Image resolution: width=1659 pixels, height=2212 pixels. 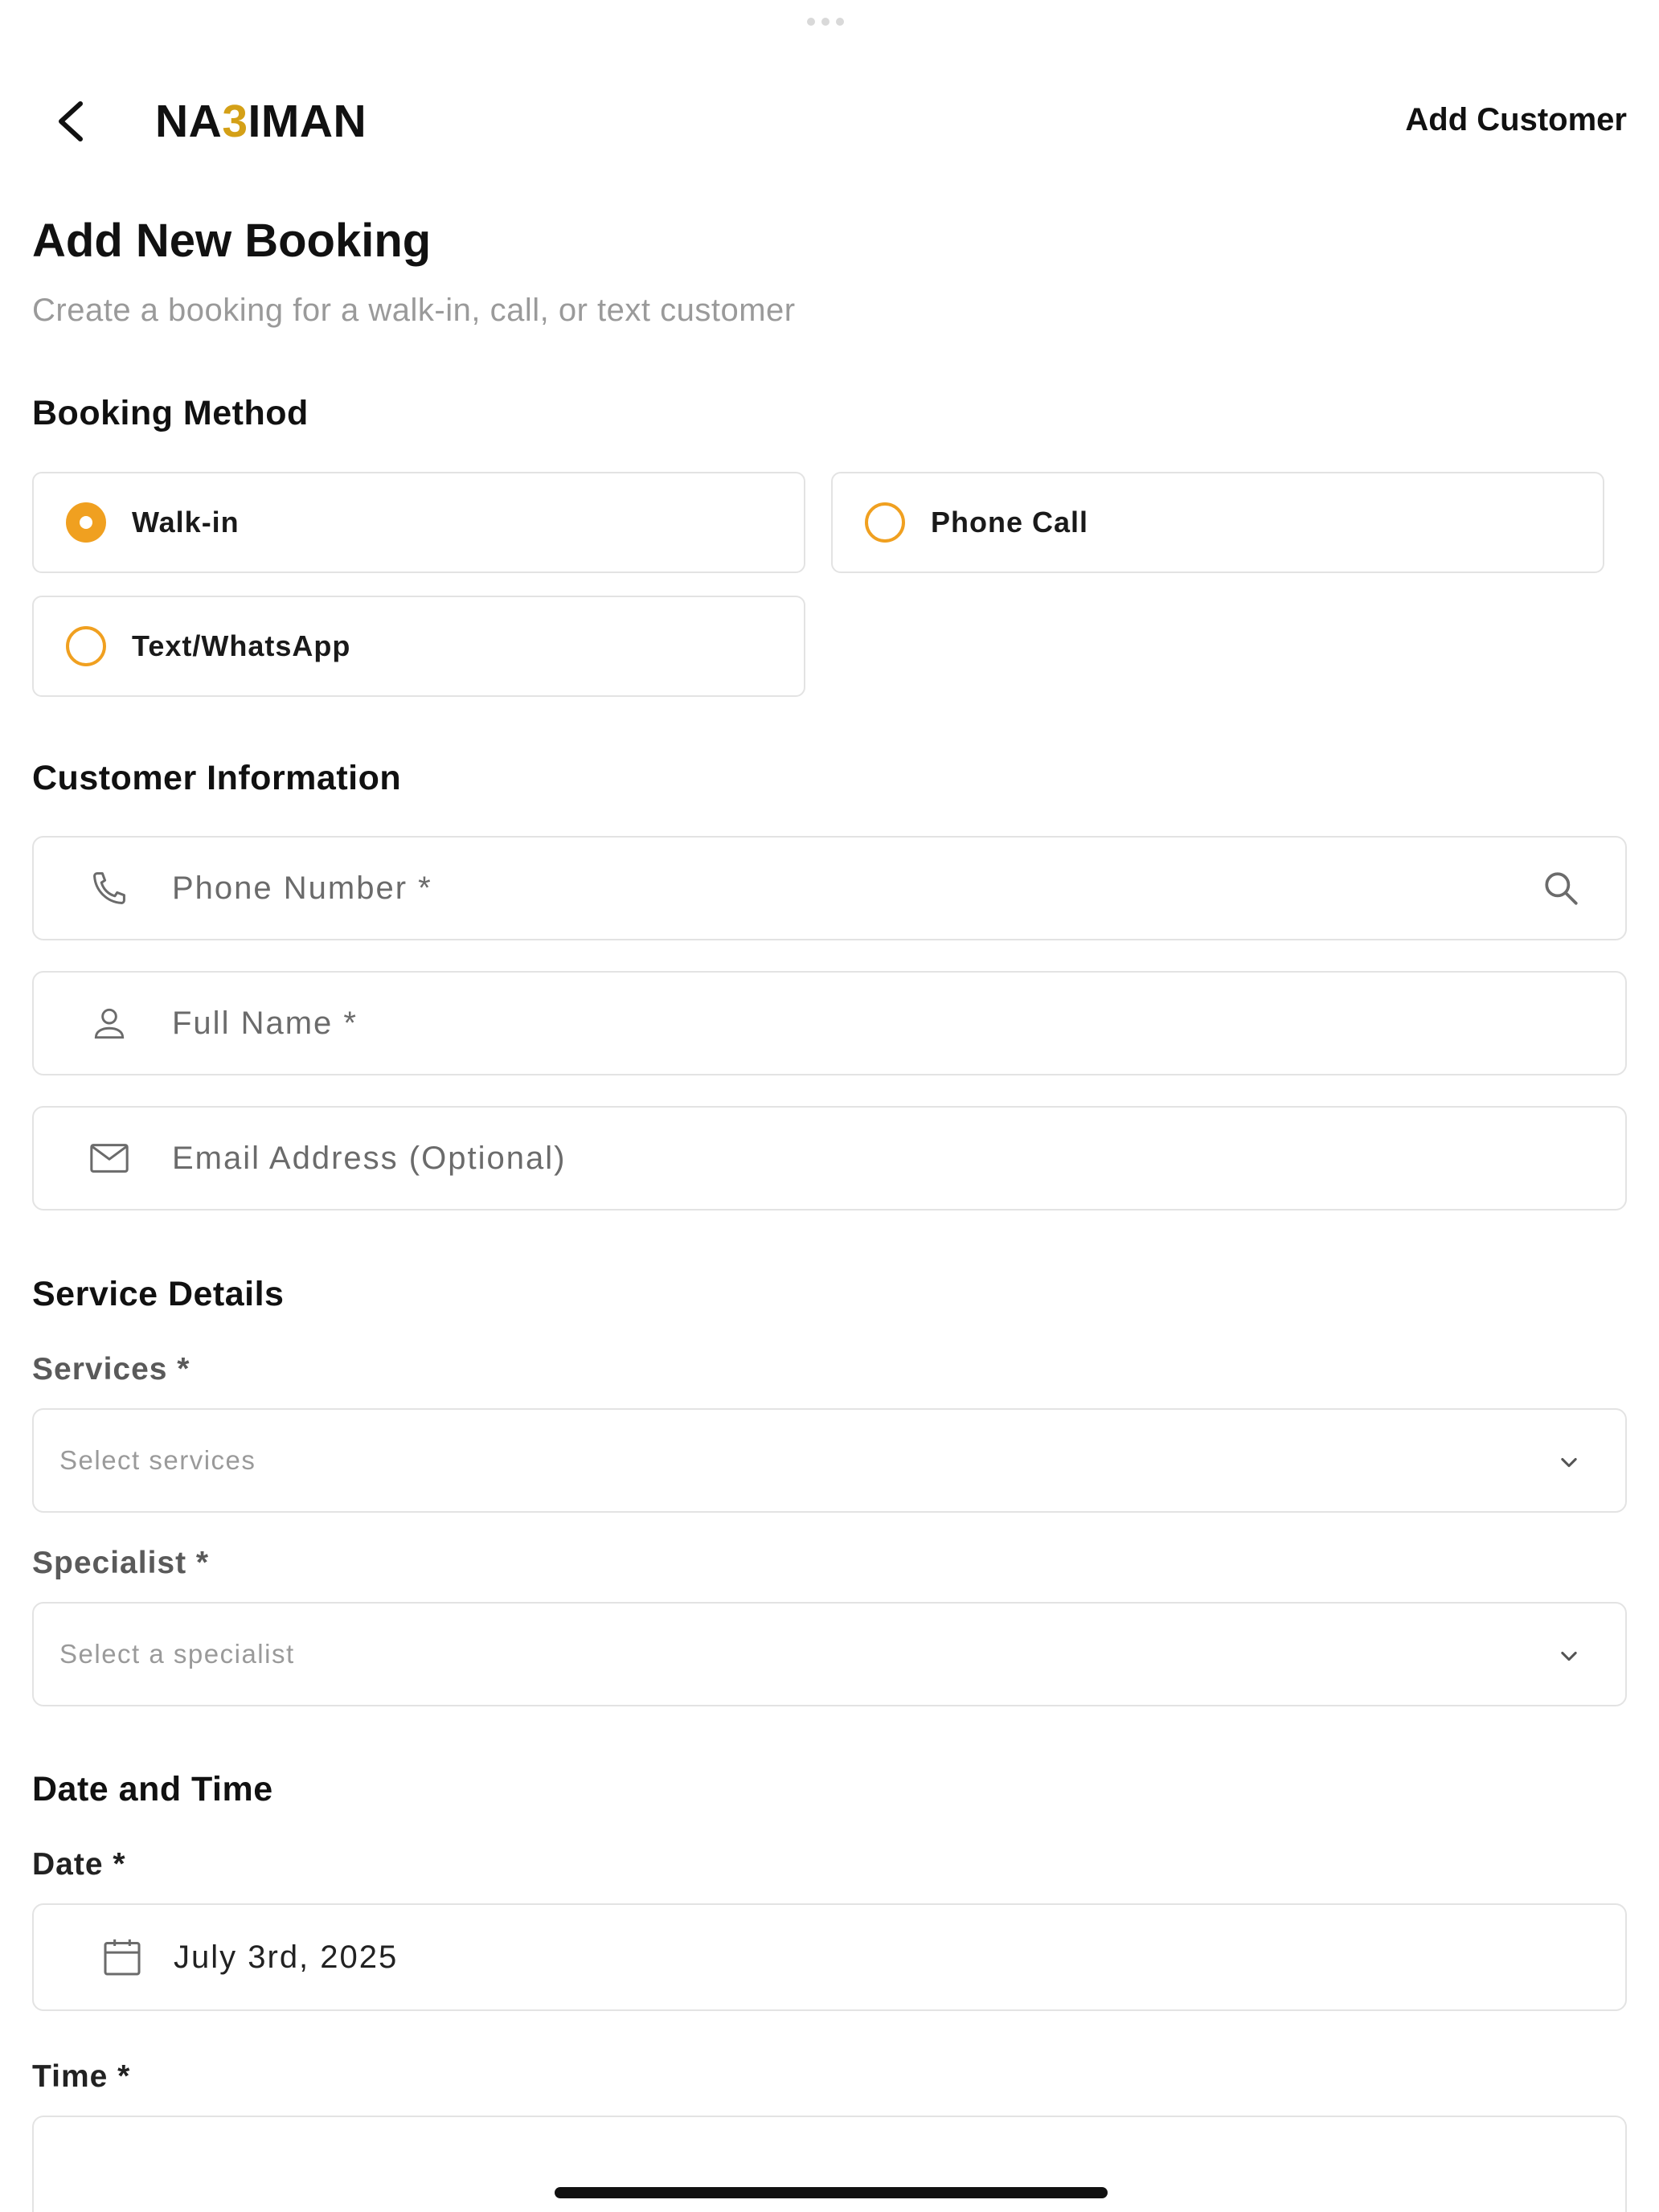 What do you see at coordinates (418, 646) in the screenshot?
I see `booking-method-text-whatsapp: Text/WhatsApp` at bounding box center [418, 646].